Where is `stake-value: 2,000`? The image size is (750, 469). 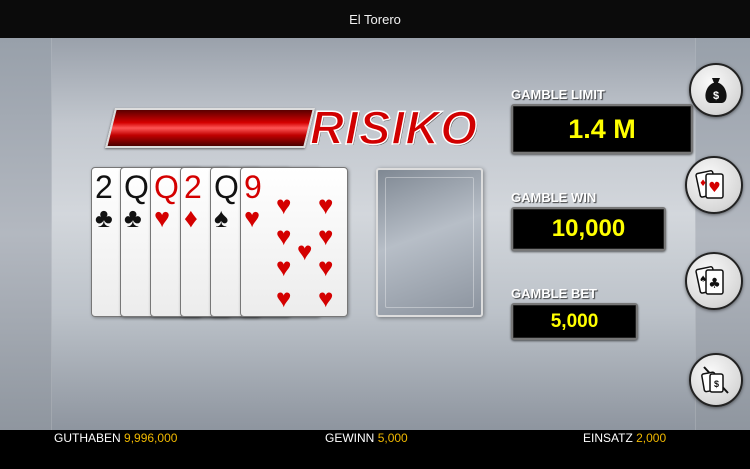
stake-value: 2,000 is located at coordinates (651, 438).